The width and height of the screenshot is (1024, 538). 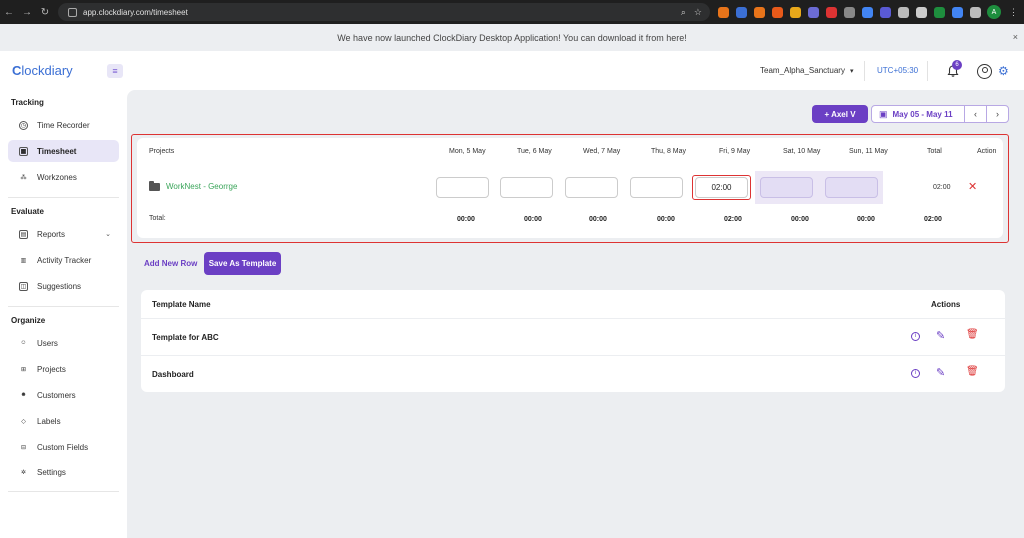 I want to click on suggestions-icon: ◫, so click(x=23, y=286).